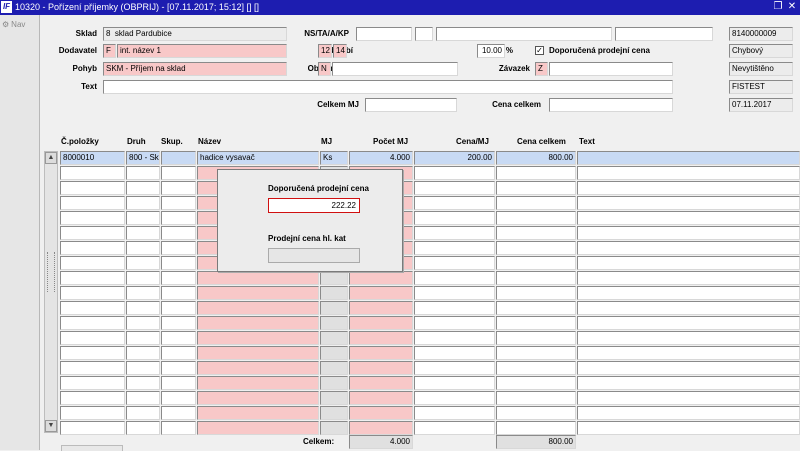 The image size is (800, 451). I want to click on cell-mj: Ks, so click(334, 158).